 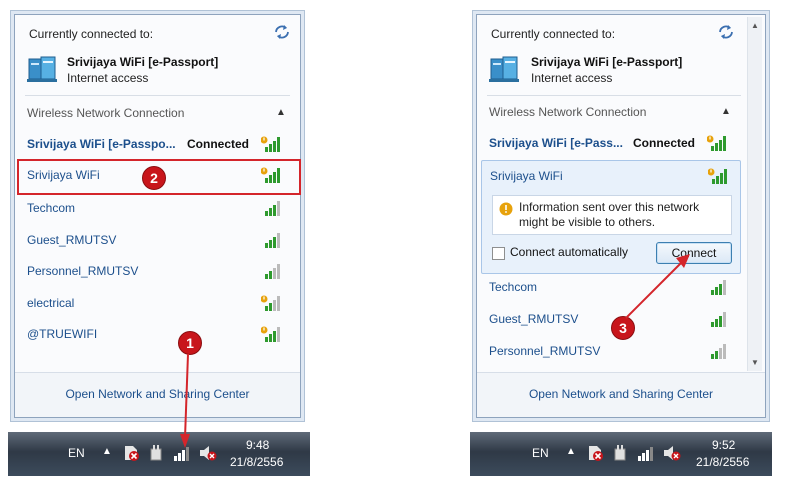 I want to click on connect-automatically-label: Connect automatically, so click(x=569, y=252).